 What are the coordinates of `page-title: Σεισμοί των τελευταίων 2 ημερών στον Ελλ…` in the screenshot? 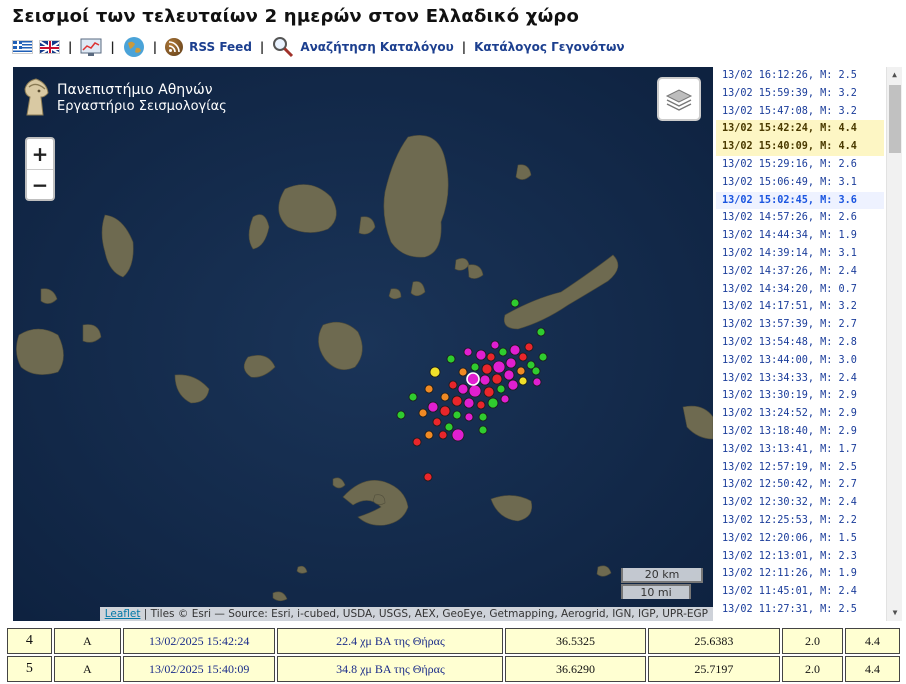 It's located at (296, 16).